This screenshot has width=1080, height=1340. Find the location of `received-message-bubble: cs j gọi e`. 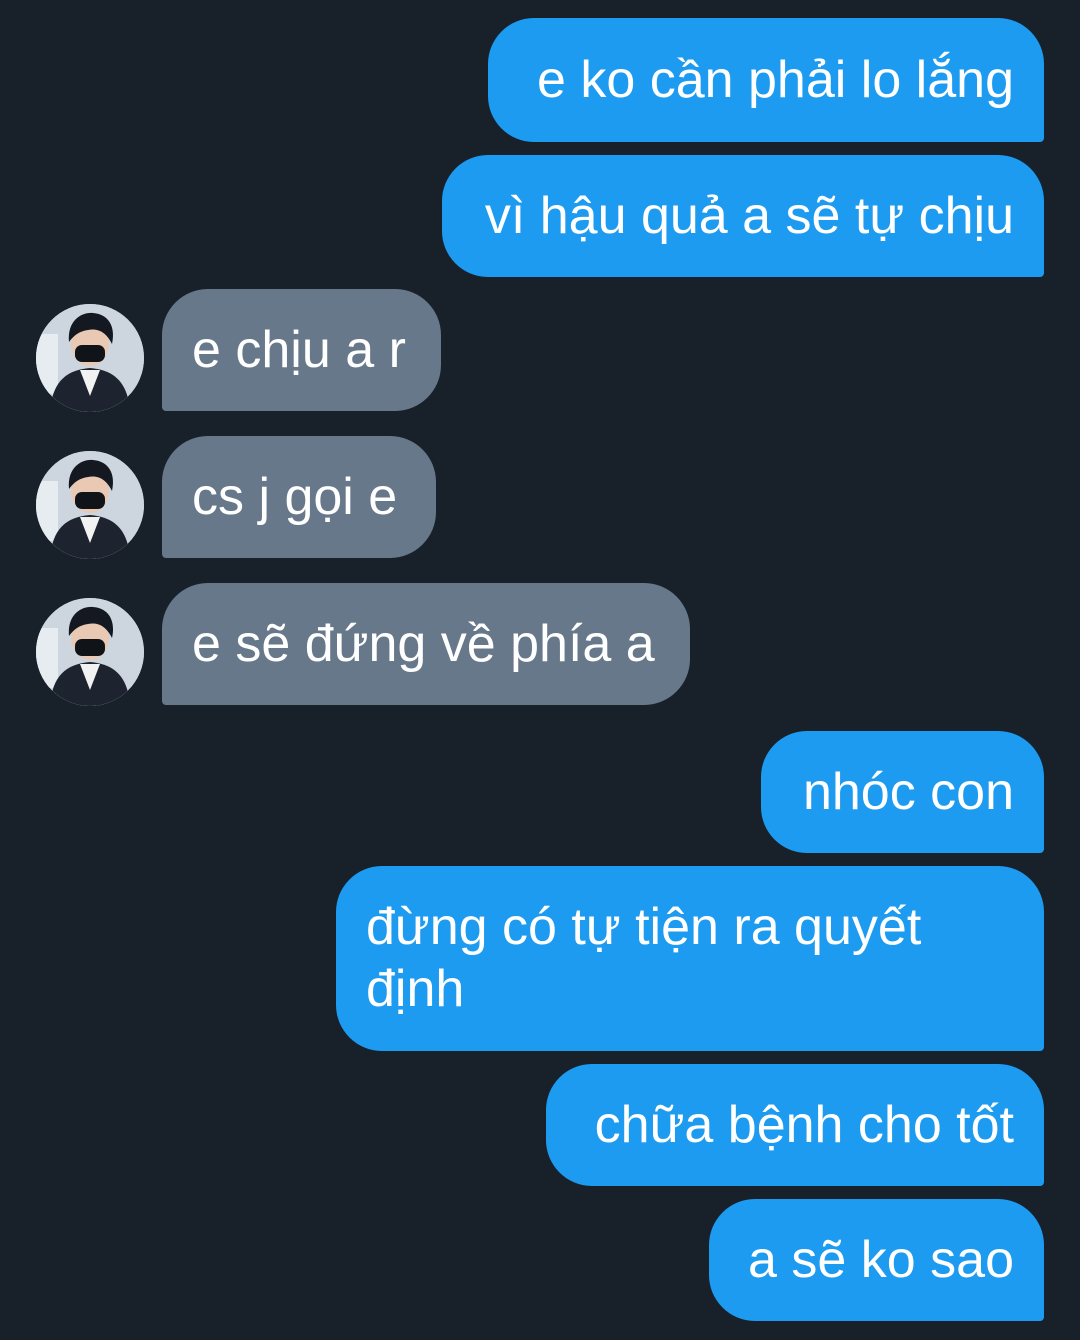

received-message-bubble: cs j gọi e is located at coordinates (299, 497).